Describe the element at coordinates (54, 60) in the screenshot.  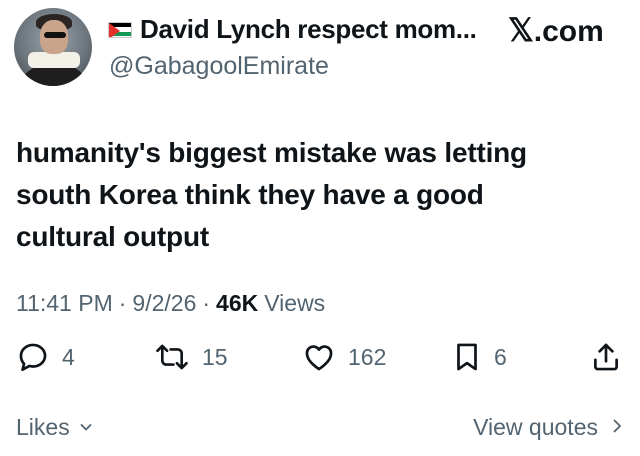
I see `avatar-neck-brace` at that location.